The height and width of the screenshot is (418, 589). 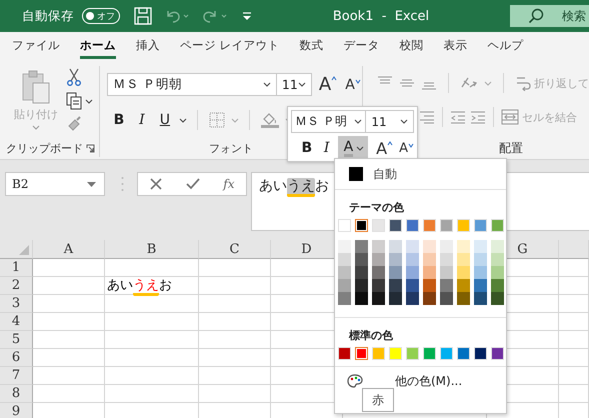 I want to click on group-label: 配置, so click(x=511, y=148).